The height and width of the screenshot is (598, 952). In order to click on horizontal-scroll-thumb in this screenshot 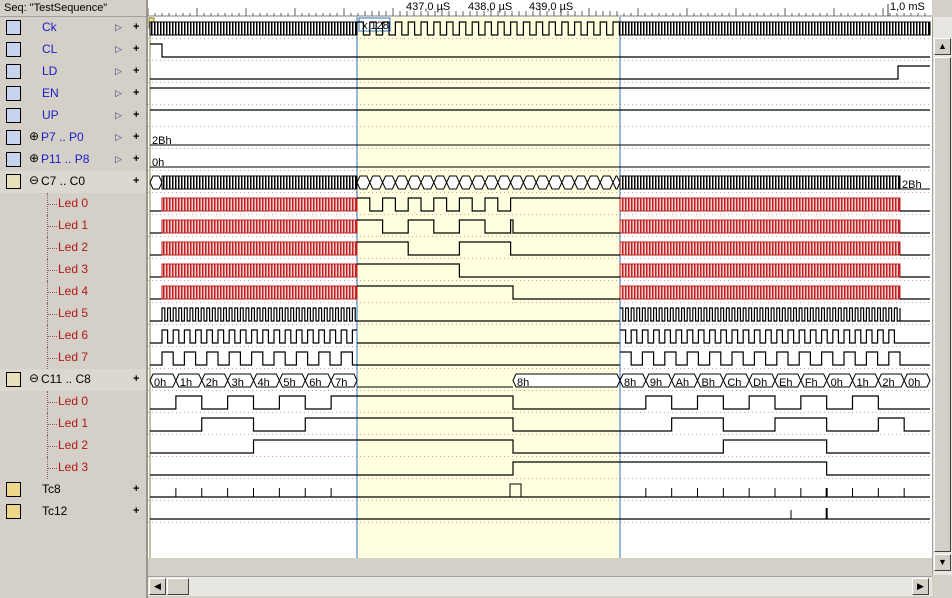, I will do `click(178, 586)`.